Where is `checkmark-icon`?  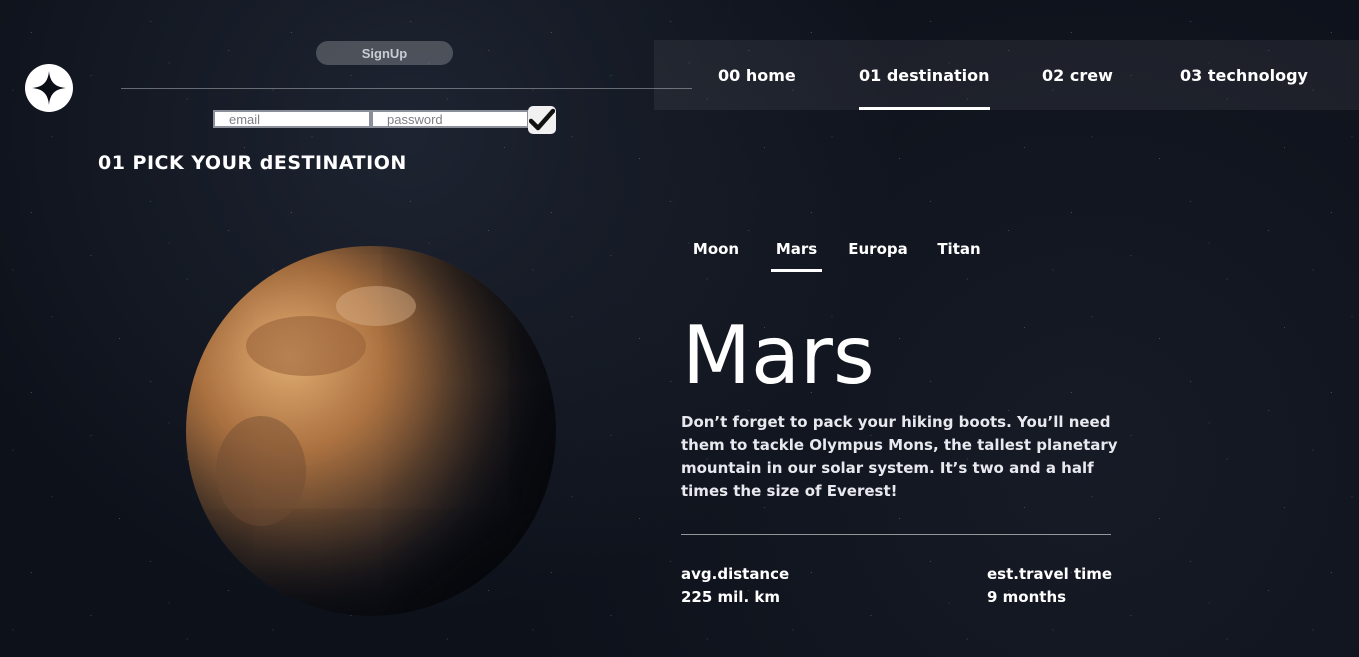
checkmark-icon is located at coordinates (542, 120).